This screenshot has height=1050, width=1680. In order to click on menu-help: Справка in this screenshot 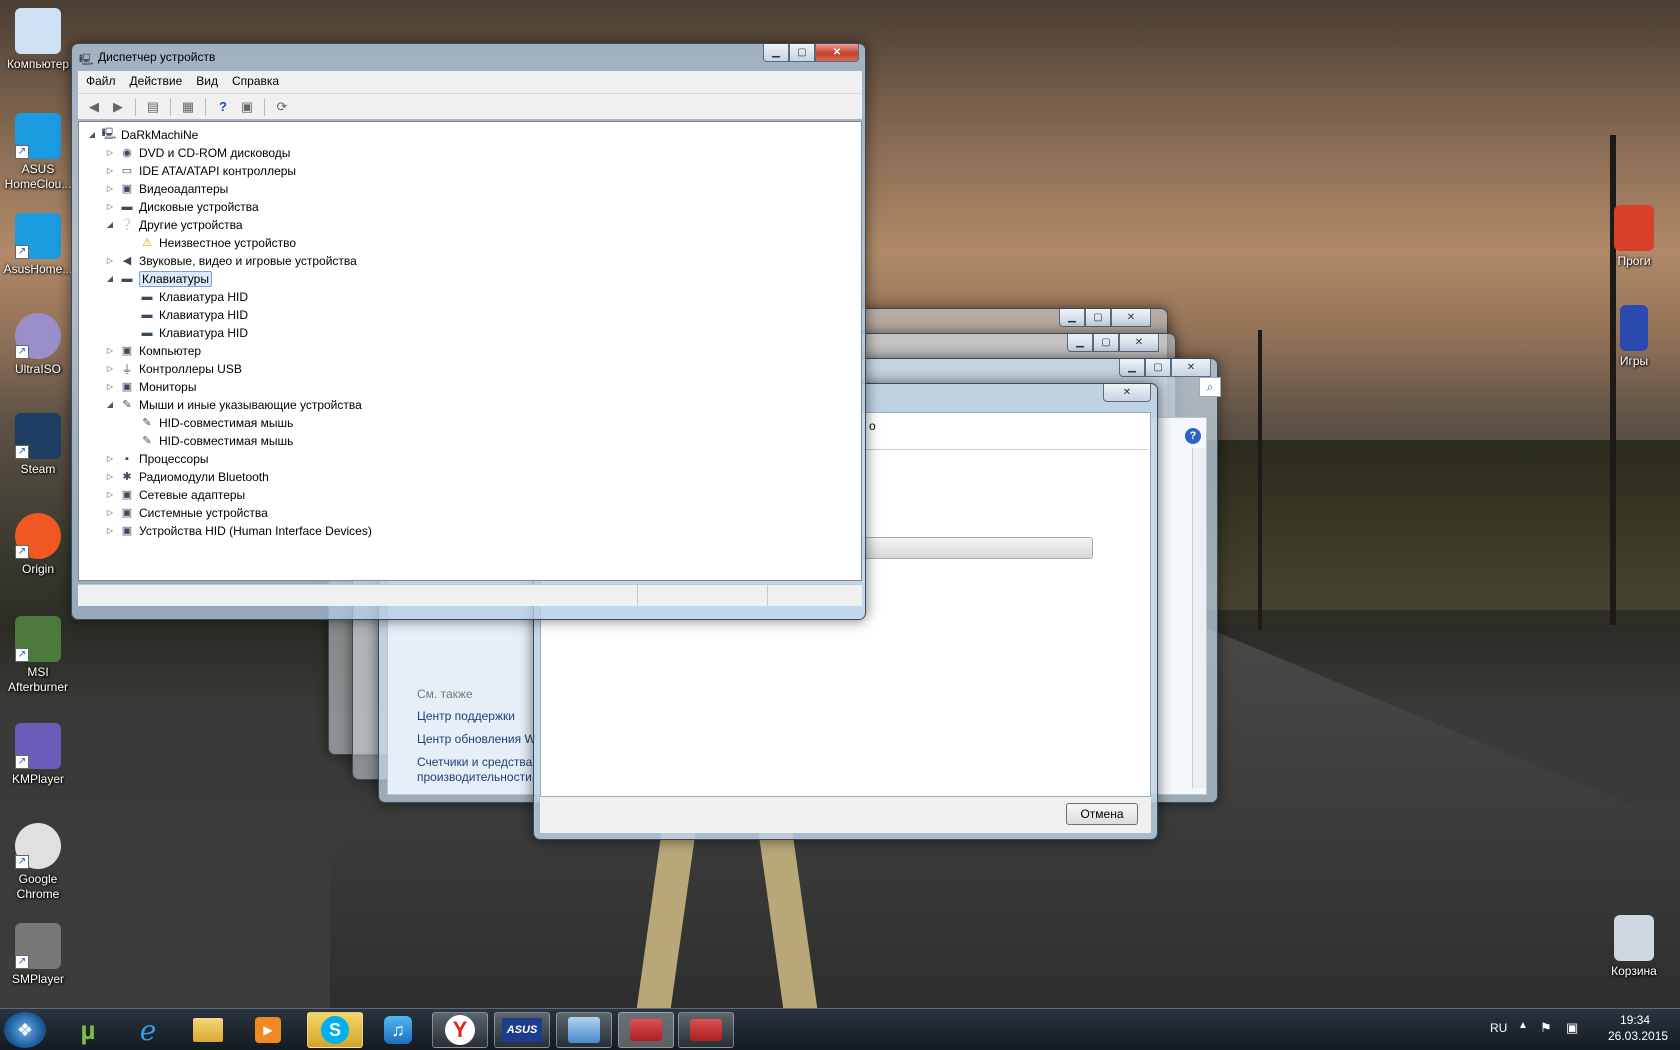, I will do `click(255, 83)`.